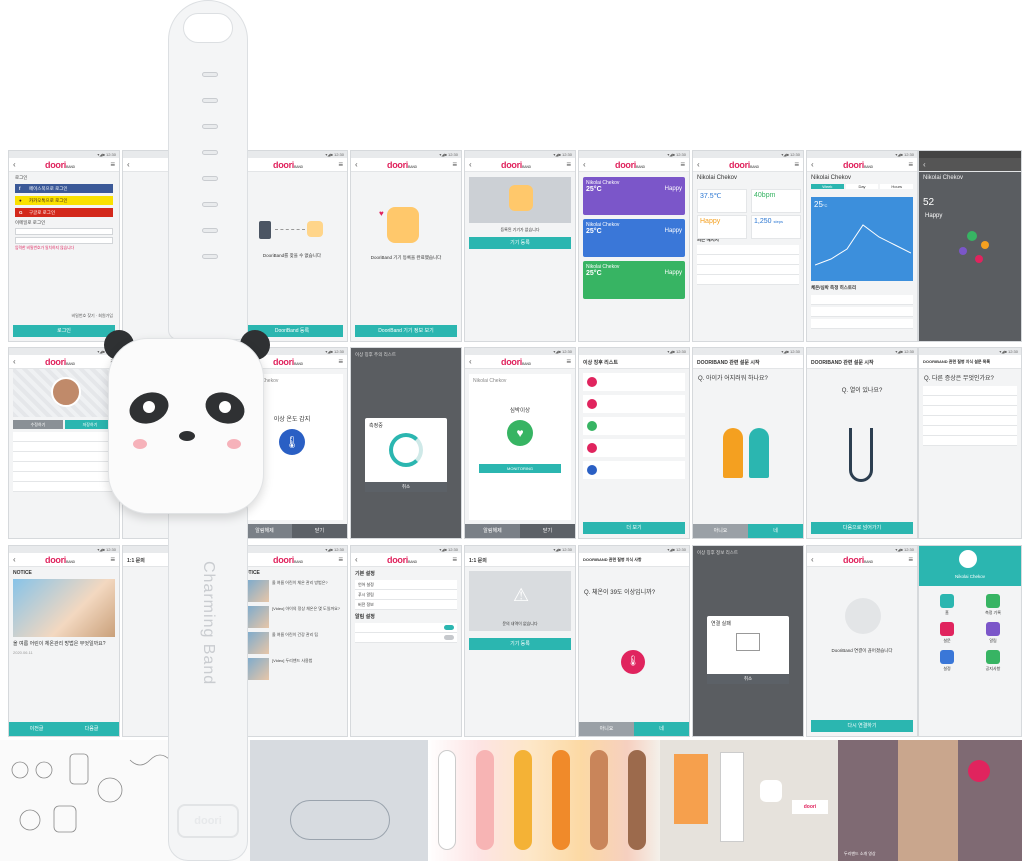 The width and height of the screenshot is (1022, 861). I want to click on settings-row: 버전 정보, so click(406, 605).